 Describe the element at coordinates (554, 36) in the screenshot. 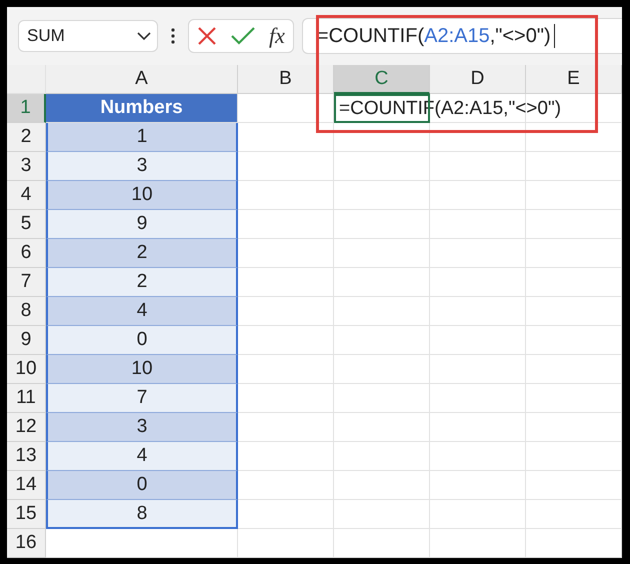

I see `text-cursor` at that location.